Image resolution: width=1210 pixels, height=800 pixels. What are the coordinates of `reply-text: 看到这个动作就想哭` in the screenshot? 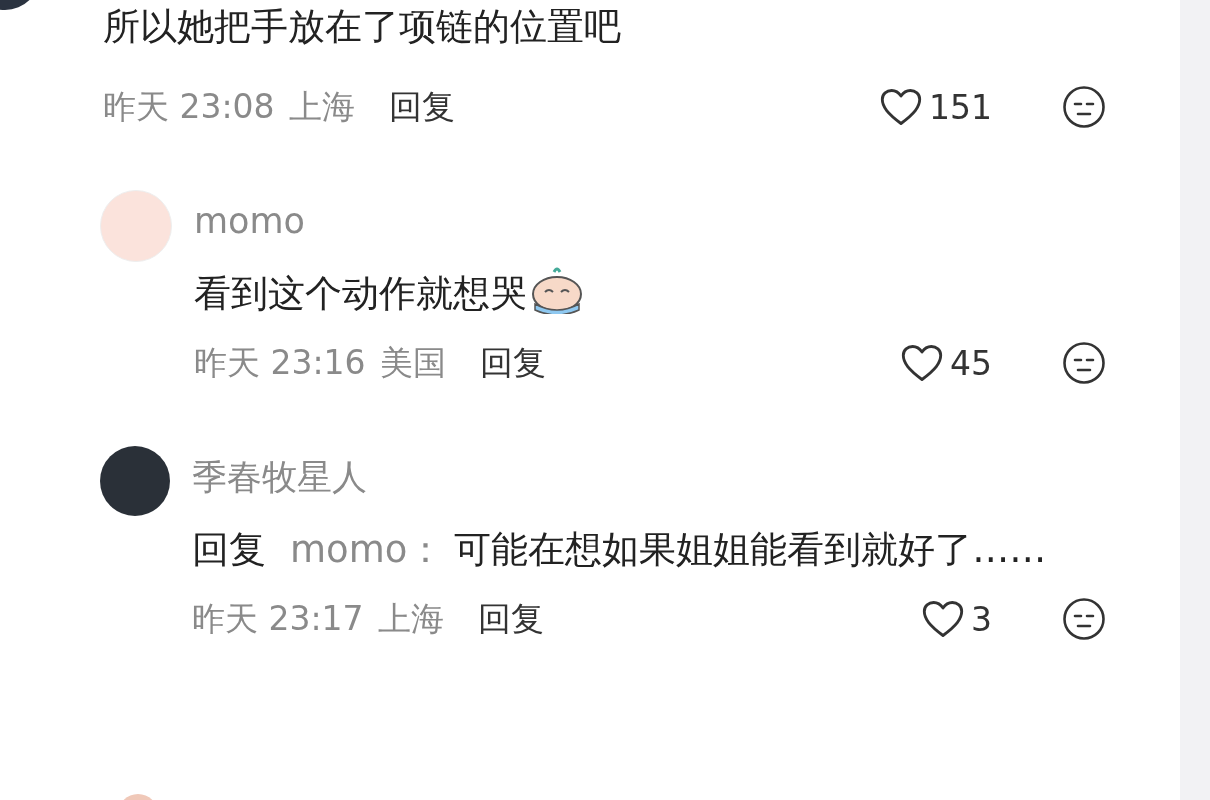 It's located at (360, 293).